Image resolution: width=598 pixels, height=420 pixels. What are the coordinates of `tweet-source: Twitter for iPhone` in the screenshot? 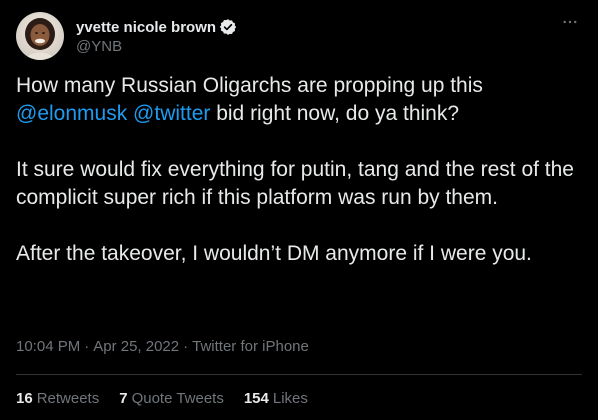 It's located at (250, 346).